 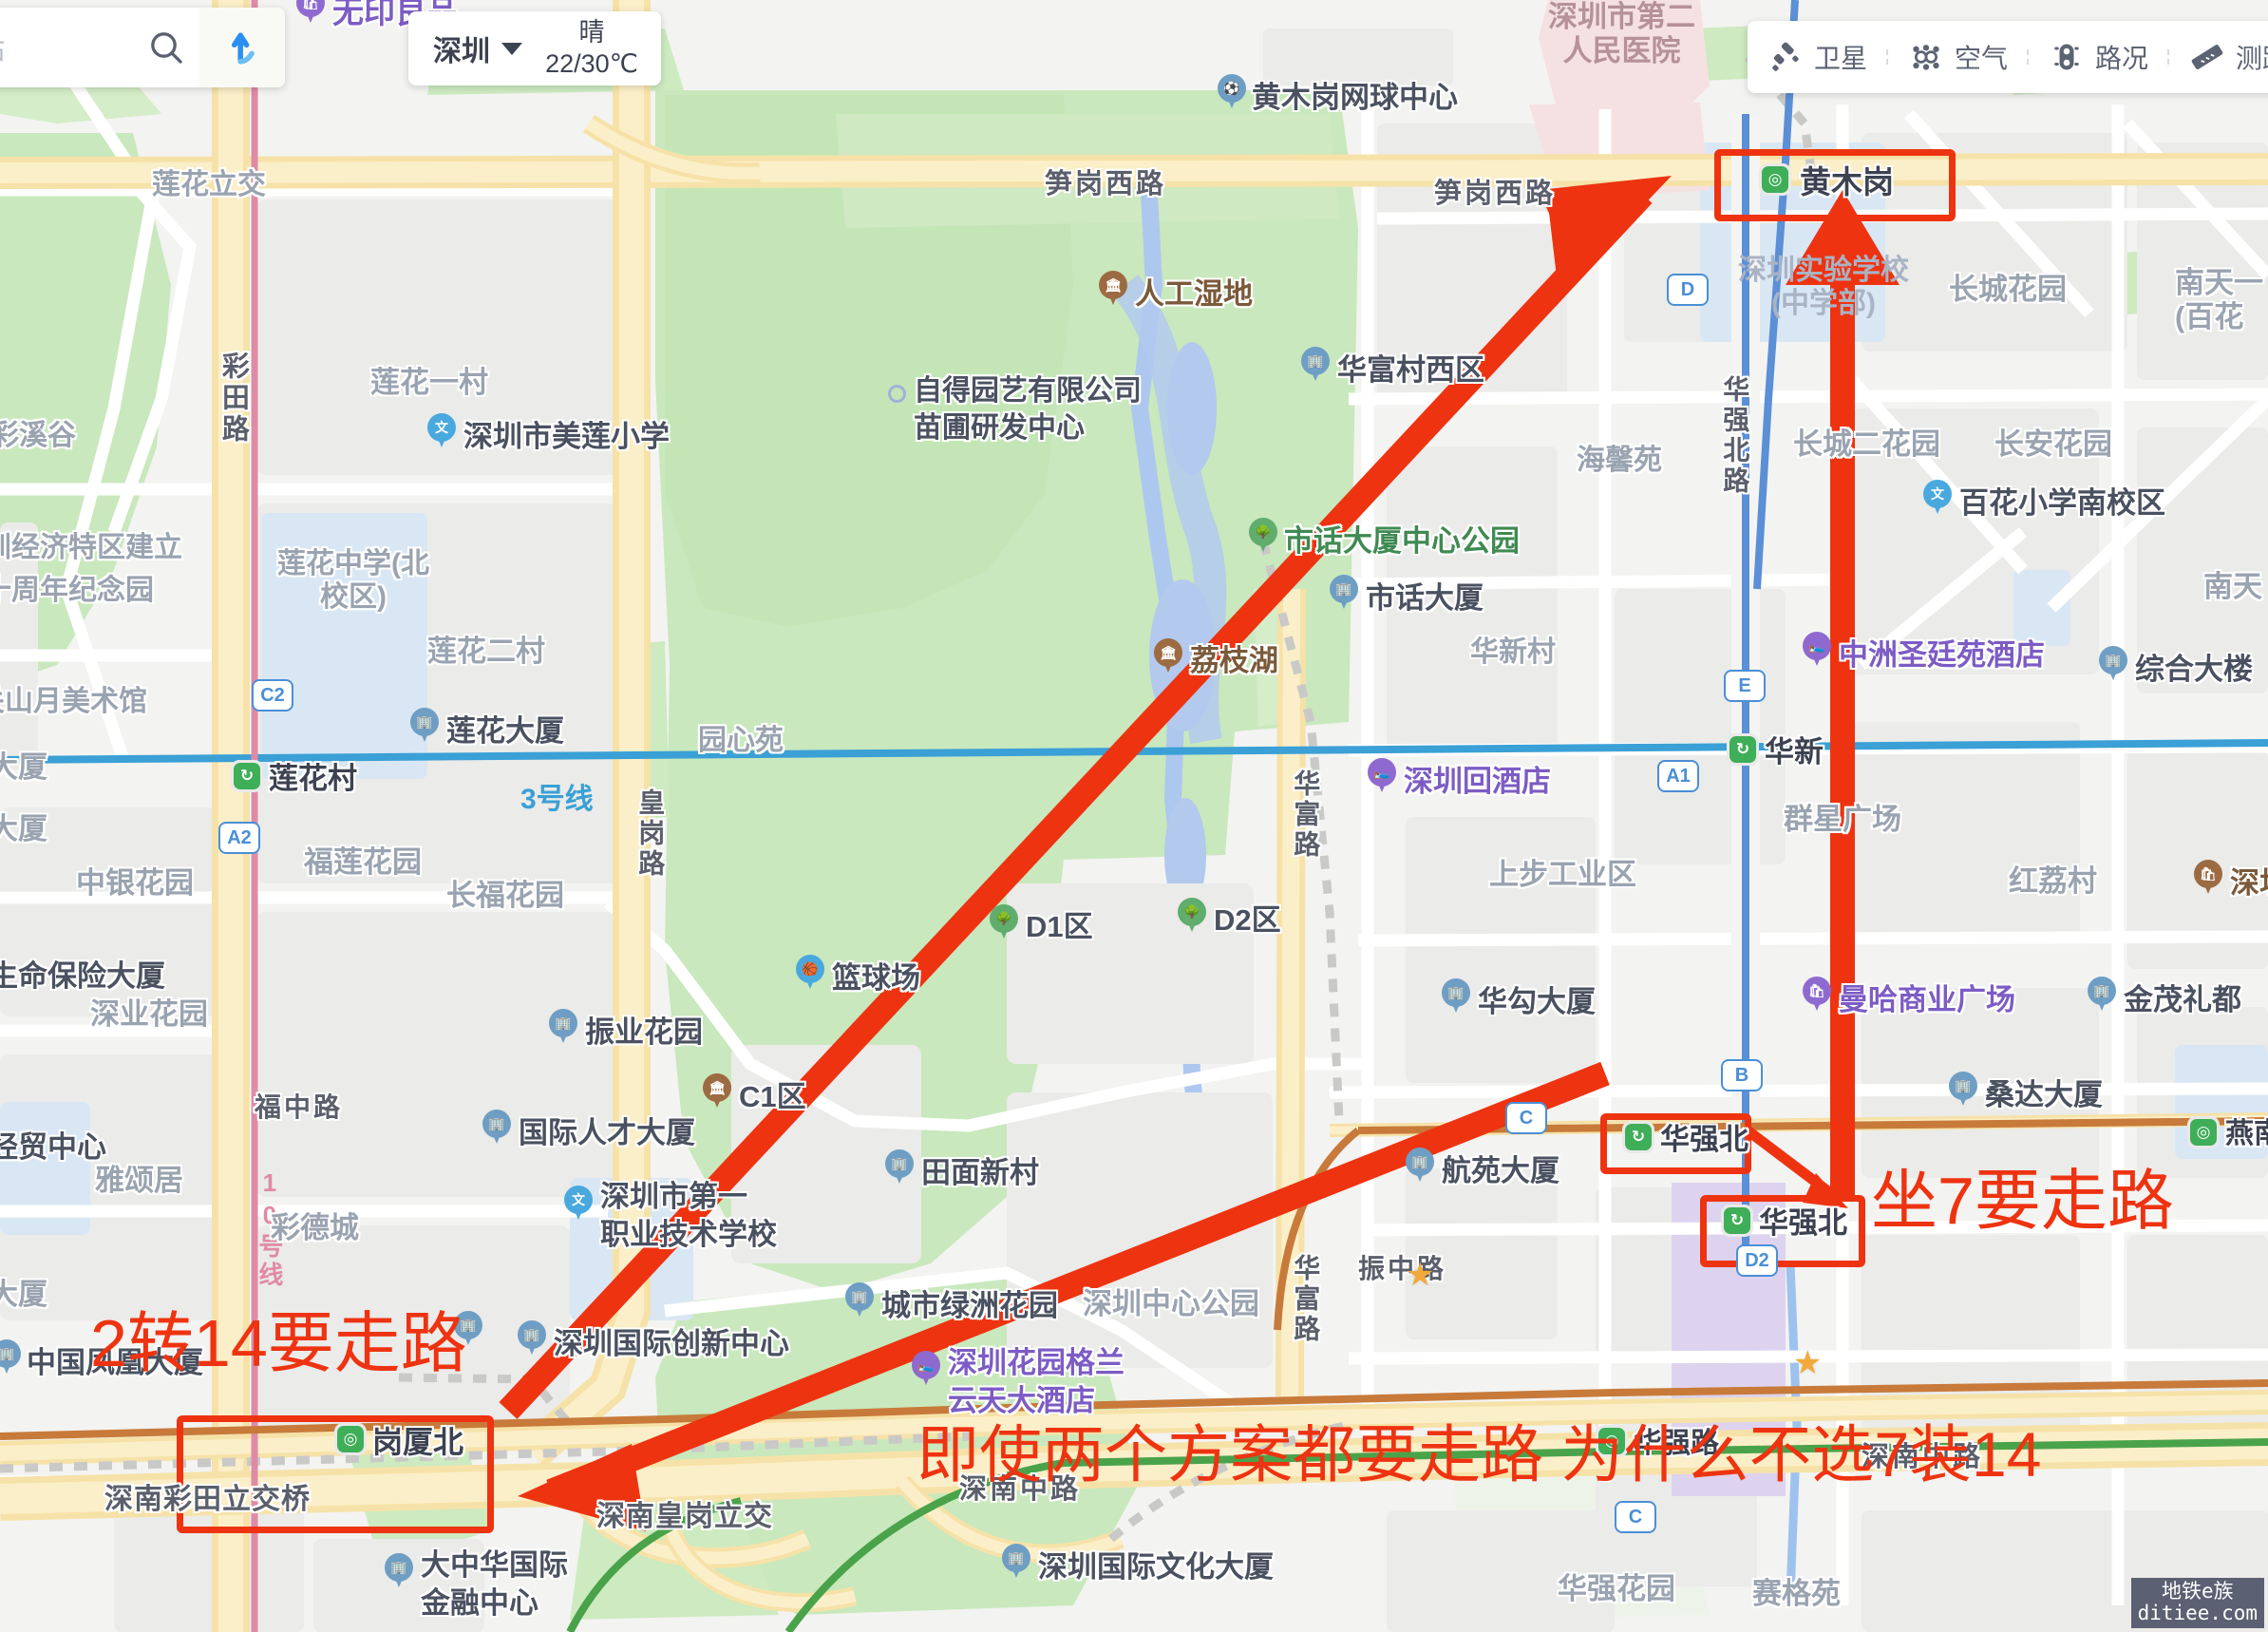 I want to click on map-toolbar: 卫星 空气 路况 测, so click(x=2008, y=57).